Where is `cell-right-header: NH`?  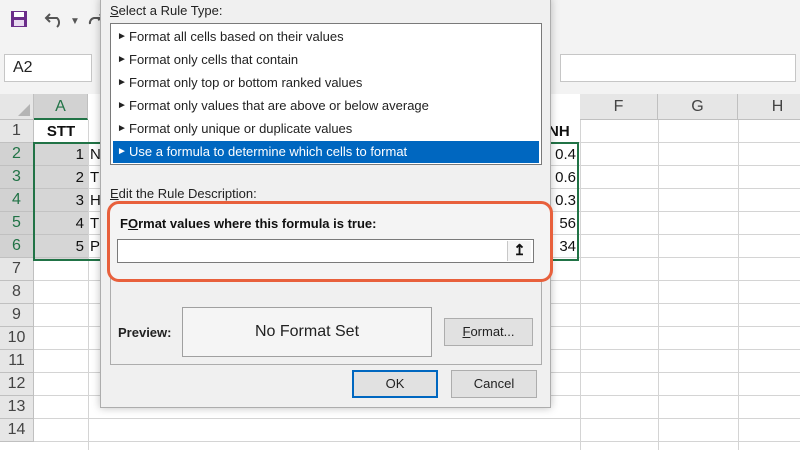 cell-right-header: NH is located at coordinates (564, 131).